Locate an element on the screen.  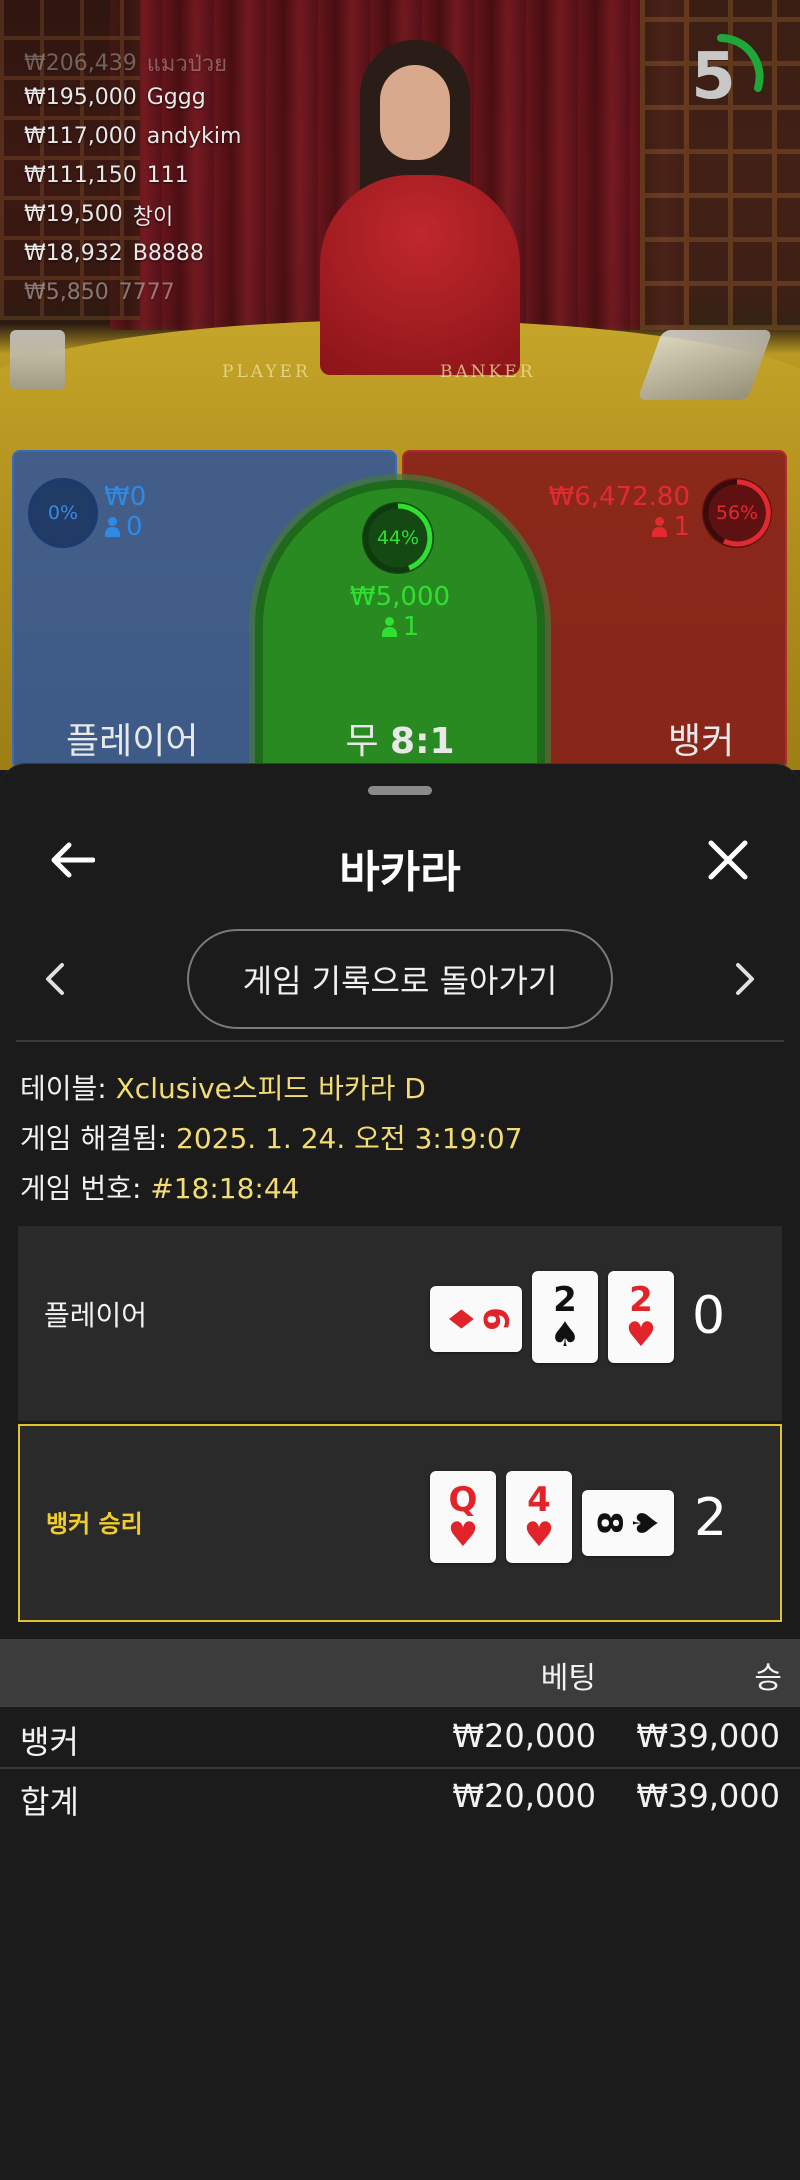
next-game-button is located at coordinates (745, 979).